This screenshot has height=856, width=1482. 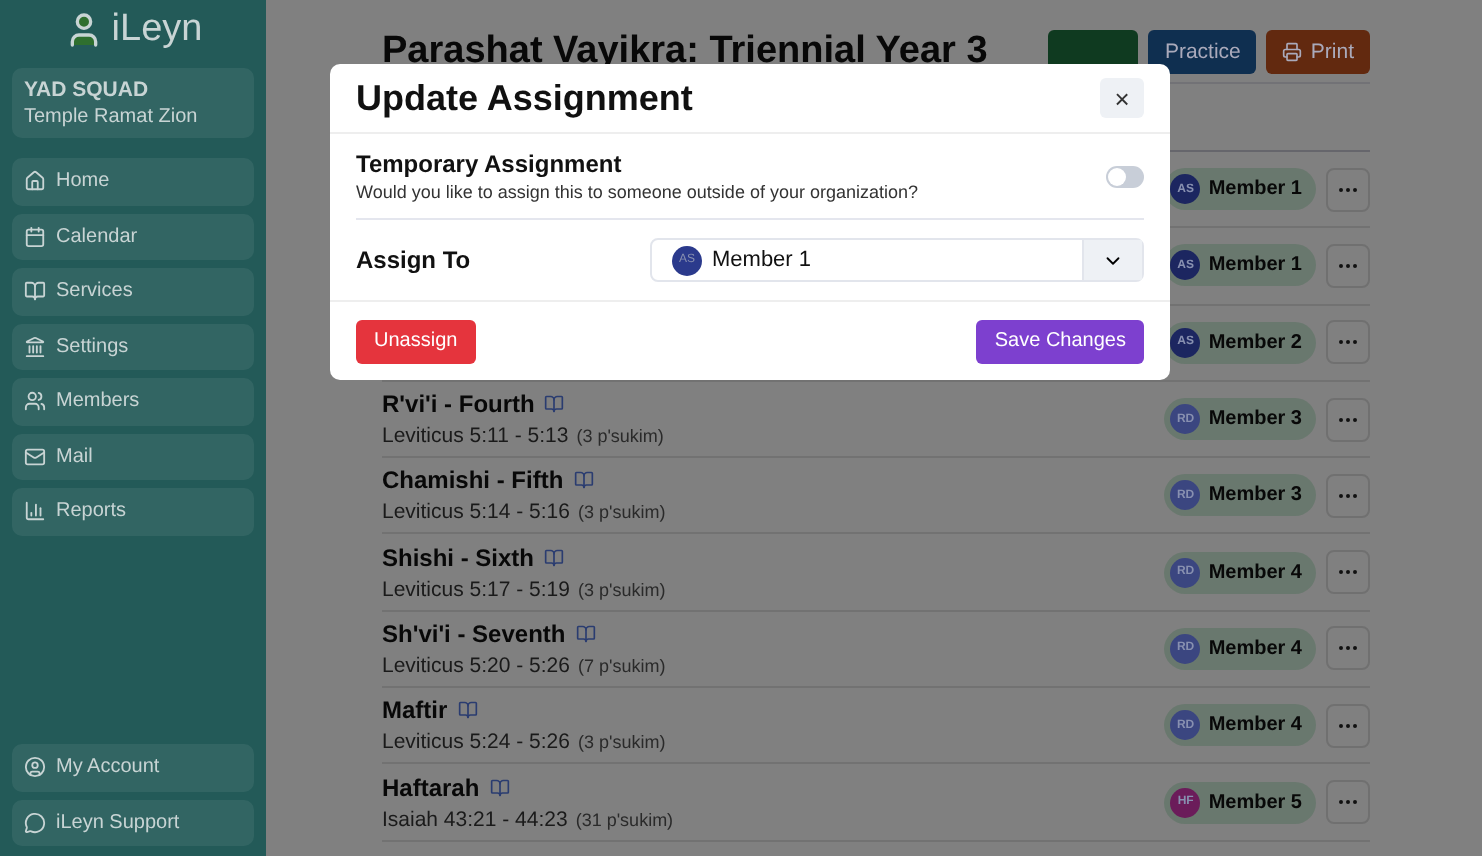 I want to click on verse-range: Leviticus 5:11 - 5:13, so click(x=475, y=436).